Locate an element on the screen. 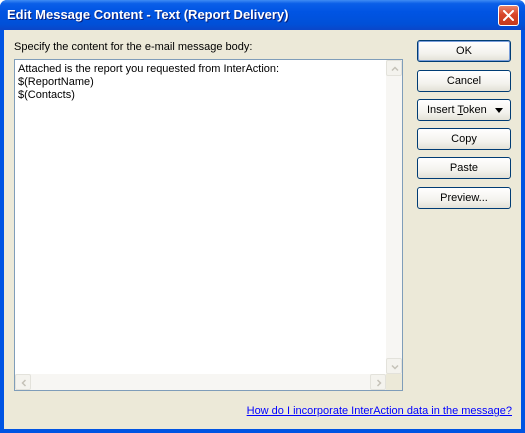 The image size is (525, 433). message-line: $(ReportName) is located at coordinates (56, 82).